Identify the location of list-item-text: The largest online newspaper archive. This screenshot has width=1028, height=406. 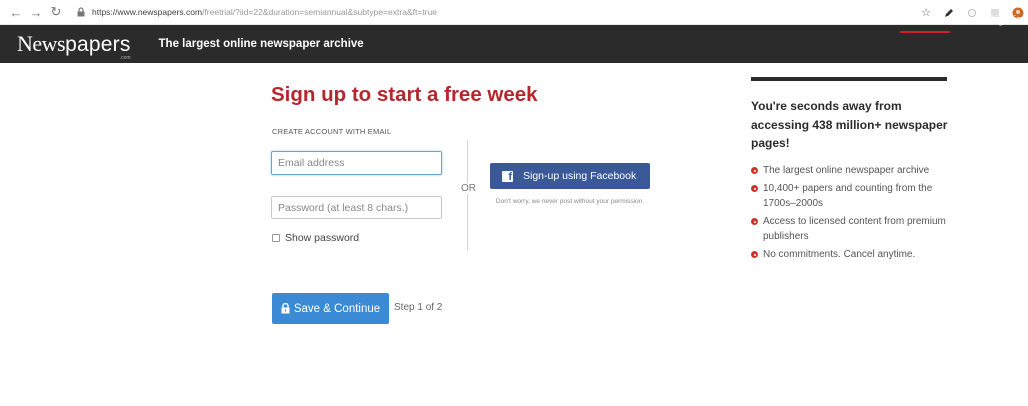
(846, 170).